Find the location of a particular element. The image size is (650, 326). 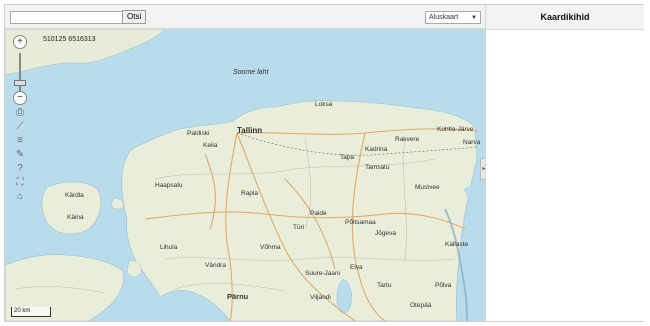

layers-button: ≡ is located at coordinates (20, 141).